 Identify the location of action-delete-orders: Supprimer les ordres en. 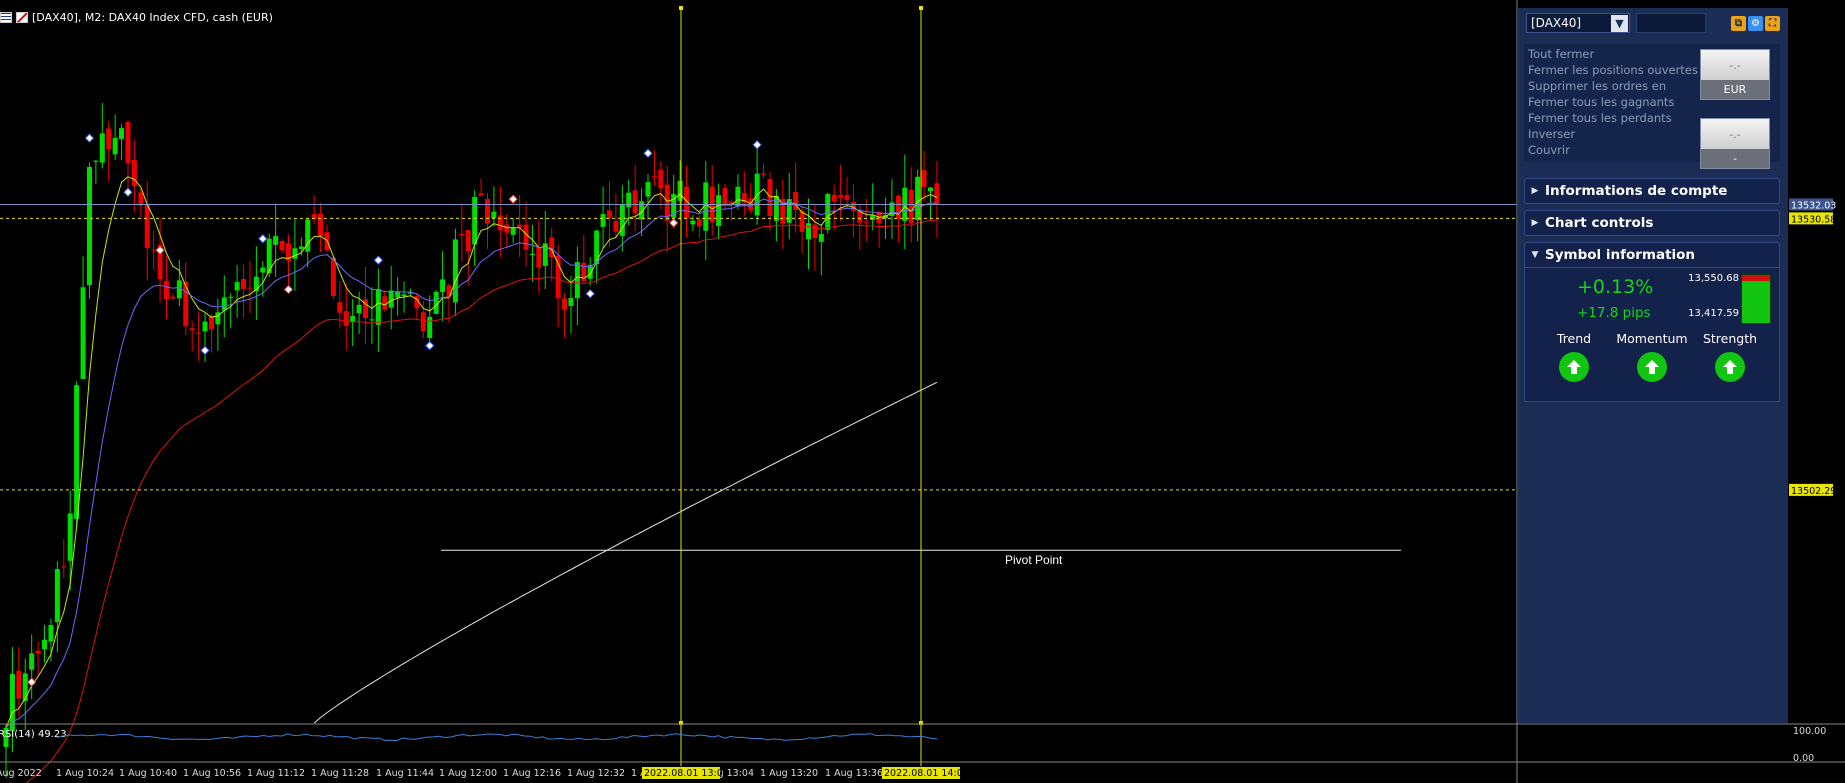
(1613, 86).